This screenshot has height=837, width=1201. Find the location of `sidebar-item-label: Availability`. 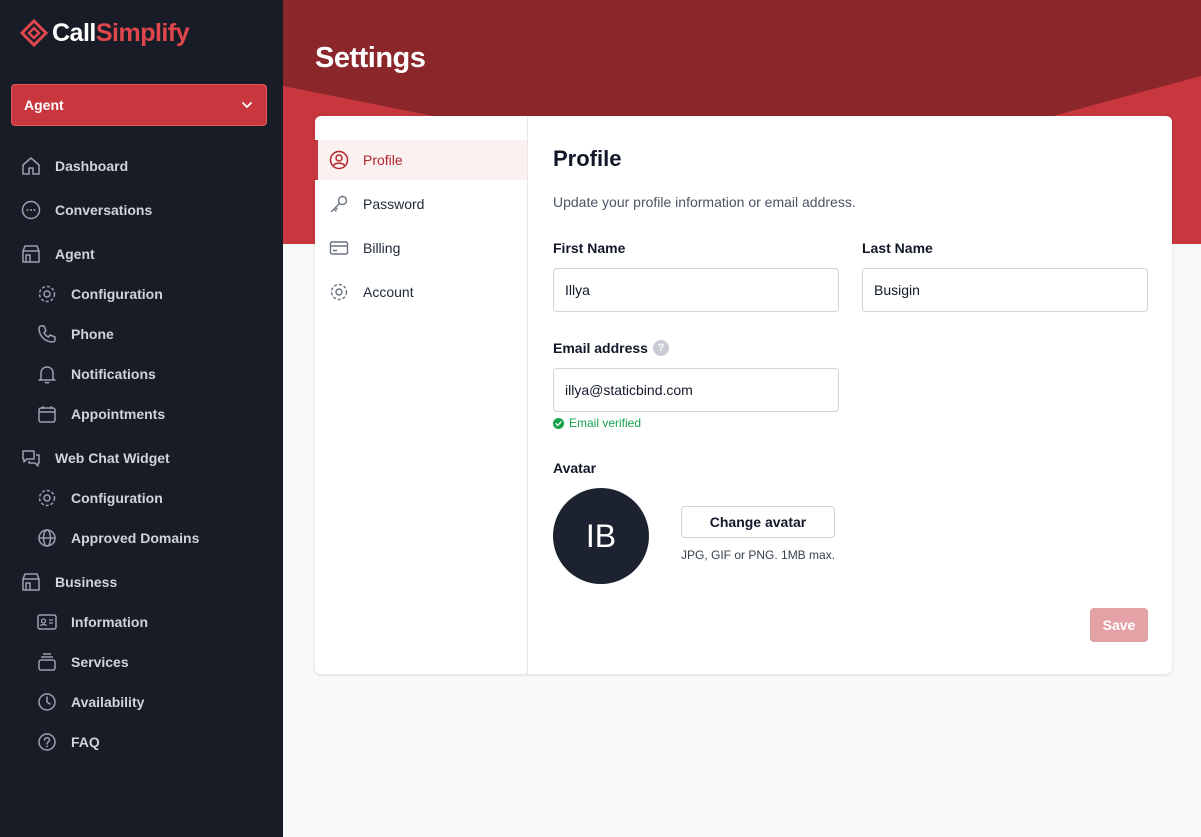

sidebar-item-label: Availability is located at coordinates (108, 702).